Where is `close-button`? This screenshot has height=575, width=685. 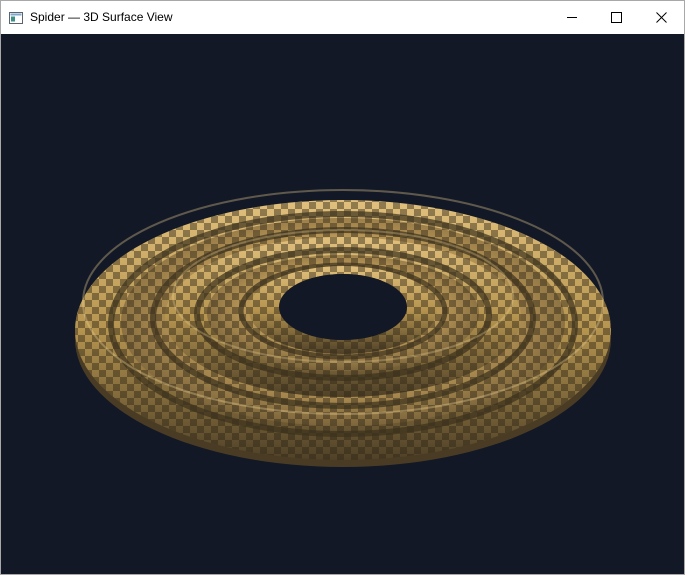 close-button is located at coordinates (662, 17).